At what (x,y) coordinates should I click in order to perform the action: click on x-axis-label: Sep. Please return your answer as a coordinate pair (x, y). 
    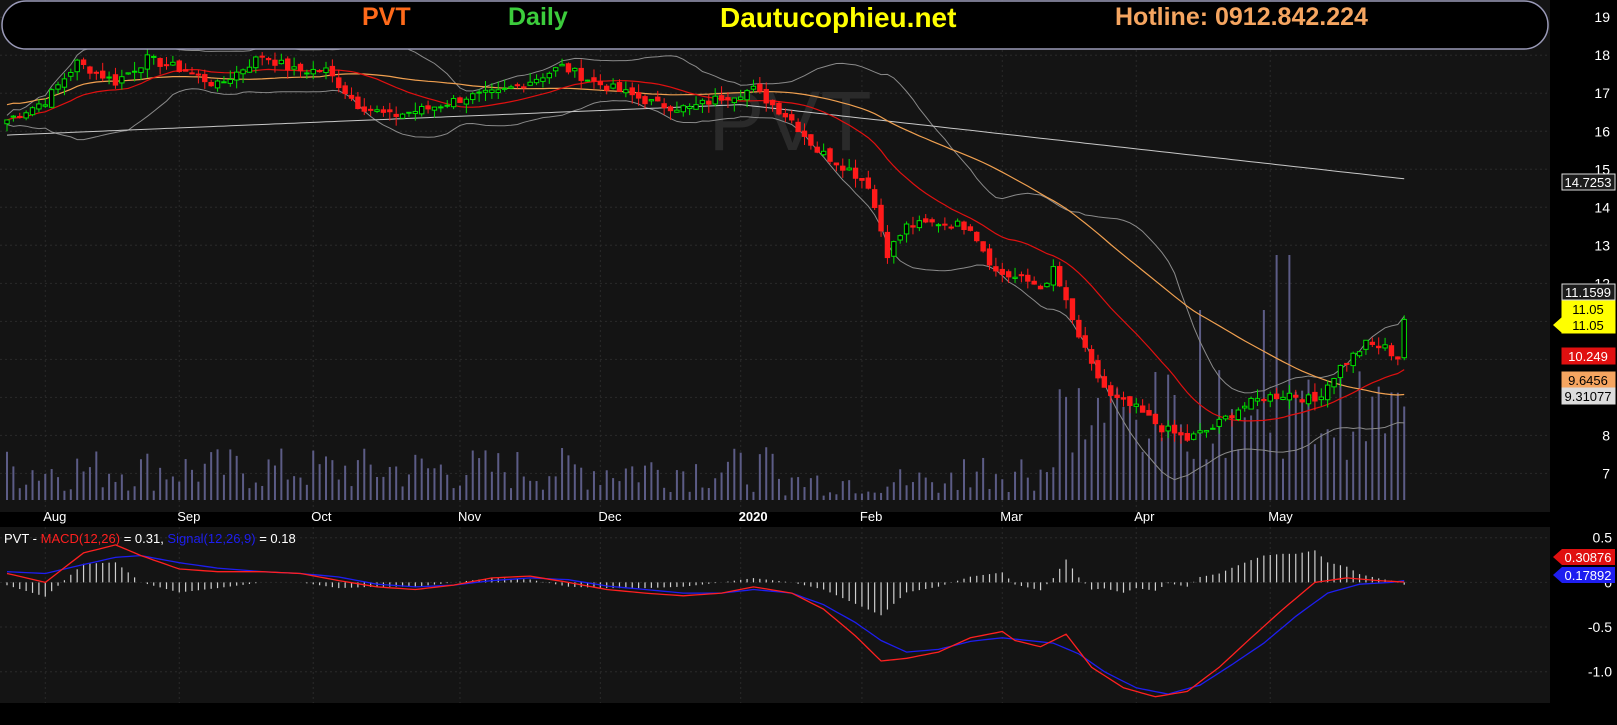
    Looking at the image, I should click on (188, 516).